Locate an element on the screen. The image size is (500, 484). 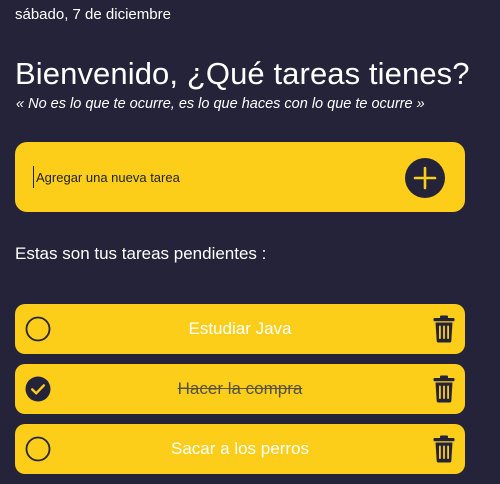
page-title: Bienvenido, ¿Qué tareas tienes? is located at coordinates (242, 73).